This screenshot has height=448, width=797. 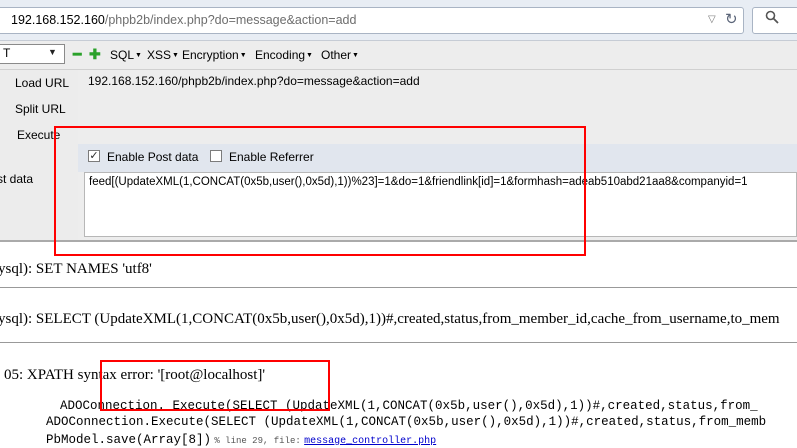 What do you see at coordinates (40, 109) in the screenshot?
I see `split-url-button: Split URL` at bounding box center [40, 109].